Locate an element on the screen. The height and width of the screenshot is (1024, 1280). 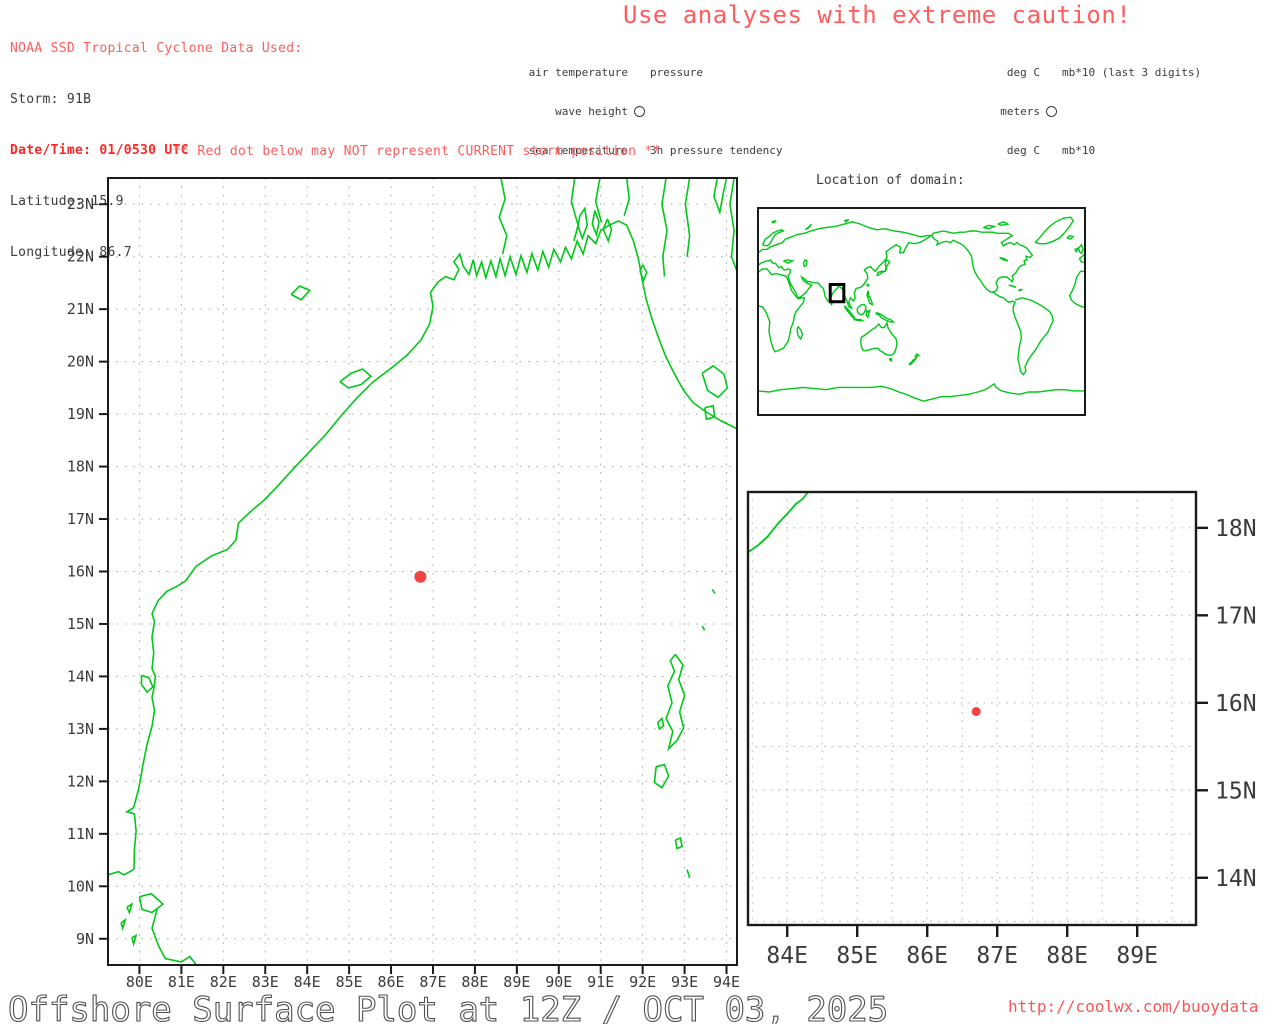
main-map-lat-tick-label: 15N is located at coordinates (80, 624).